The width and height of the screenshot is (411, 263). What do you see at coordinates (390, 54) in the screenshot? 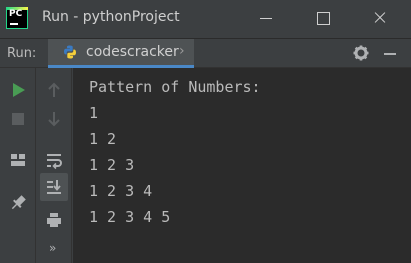
I see `minimize-panel-icon` at bounding box center [390, 54].